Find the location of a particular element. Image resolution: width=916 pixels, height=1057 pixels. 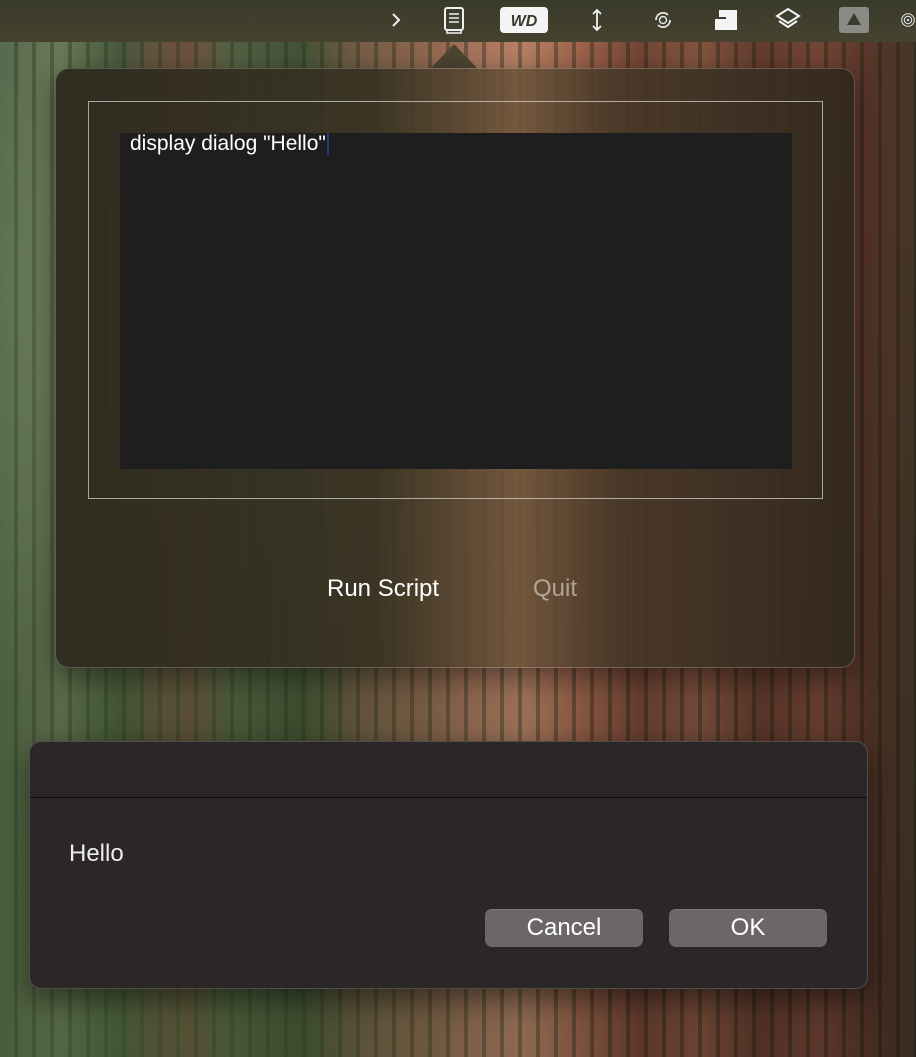

menu-bar: WD is located at coordinates (458, 21).